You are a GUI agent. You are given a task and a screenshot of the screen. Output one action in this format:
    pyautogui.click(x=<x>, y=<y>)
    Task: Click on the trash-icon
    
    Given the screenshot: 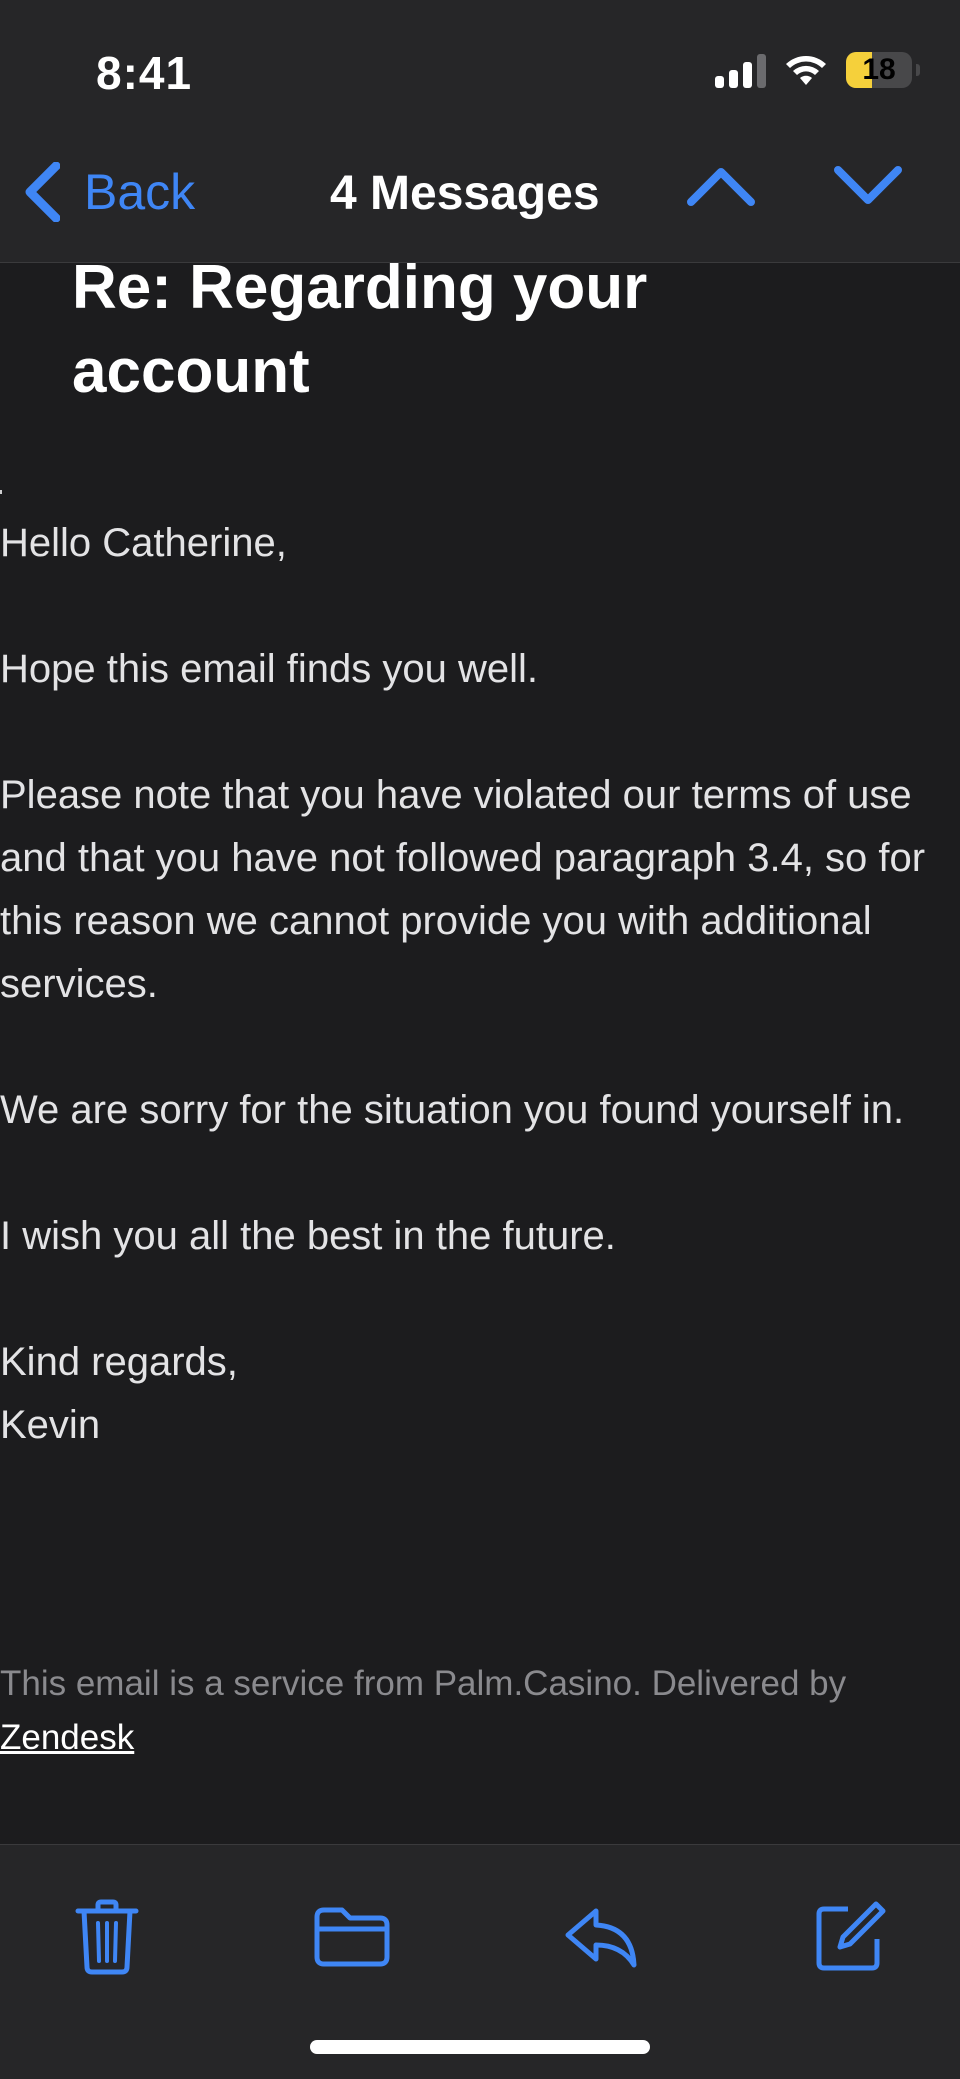 What is the action you would take?
    pyautogui.click(x=107, y=1937)
    